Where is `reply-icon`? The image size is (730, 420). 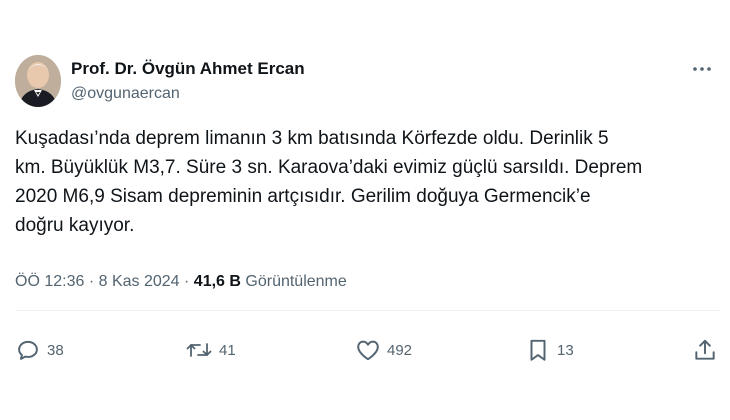
reply-icon is located at coordinates (28, 350).